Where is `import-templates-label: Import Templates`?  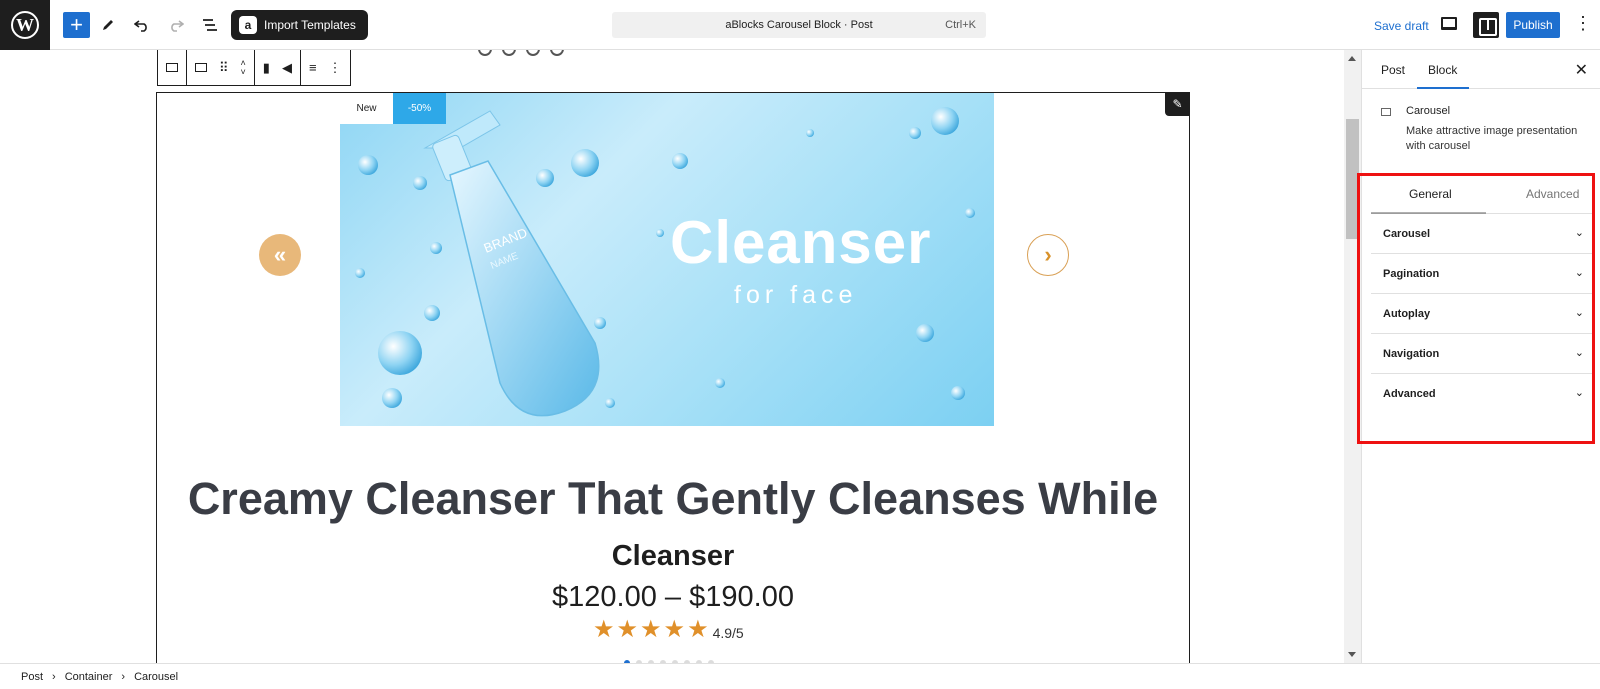
import-templates-label: Import Templates is located at coordinates (310, 25).